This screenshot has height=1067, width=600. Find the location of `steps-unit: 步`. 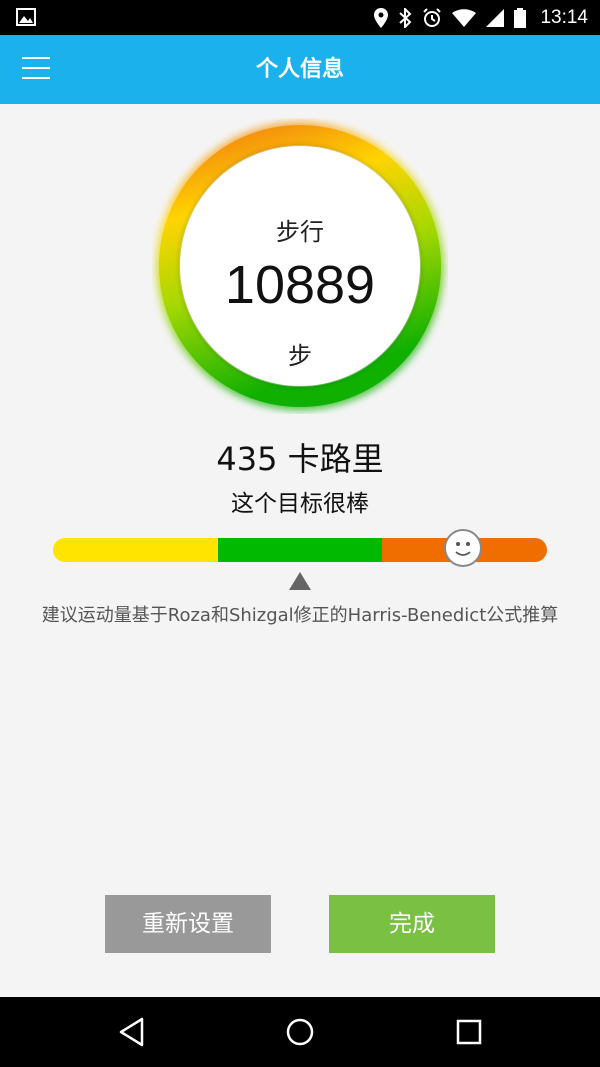

steps-unit: 步 is located at coordinates (300, 356).